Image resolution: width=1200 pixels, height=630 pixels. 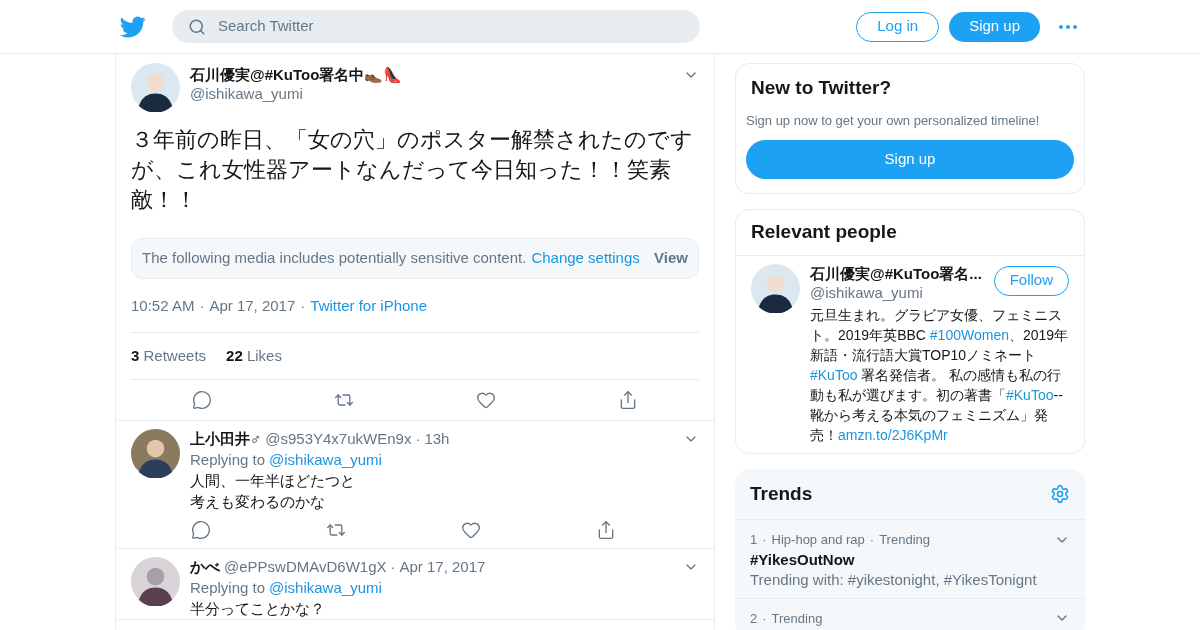 I want to click on stat-count: 22 Likes, so click(x=254, y=355).